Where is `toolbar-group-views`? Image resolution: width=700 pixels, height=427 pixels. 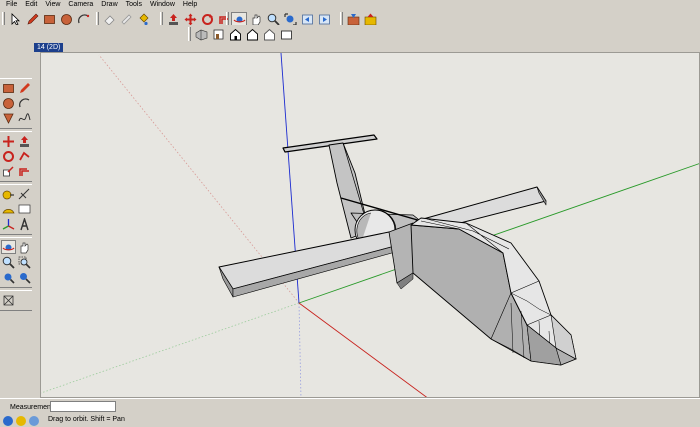 toolbar-group-views is located at coordinates (241, 34).